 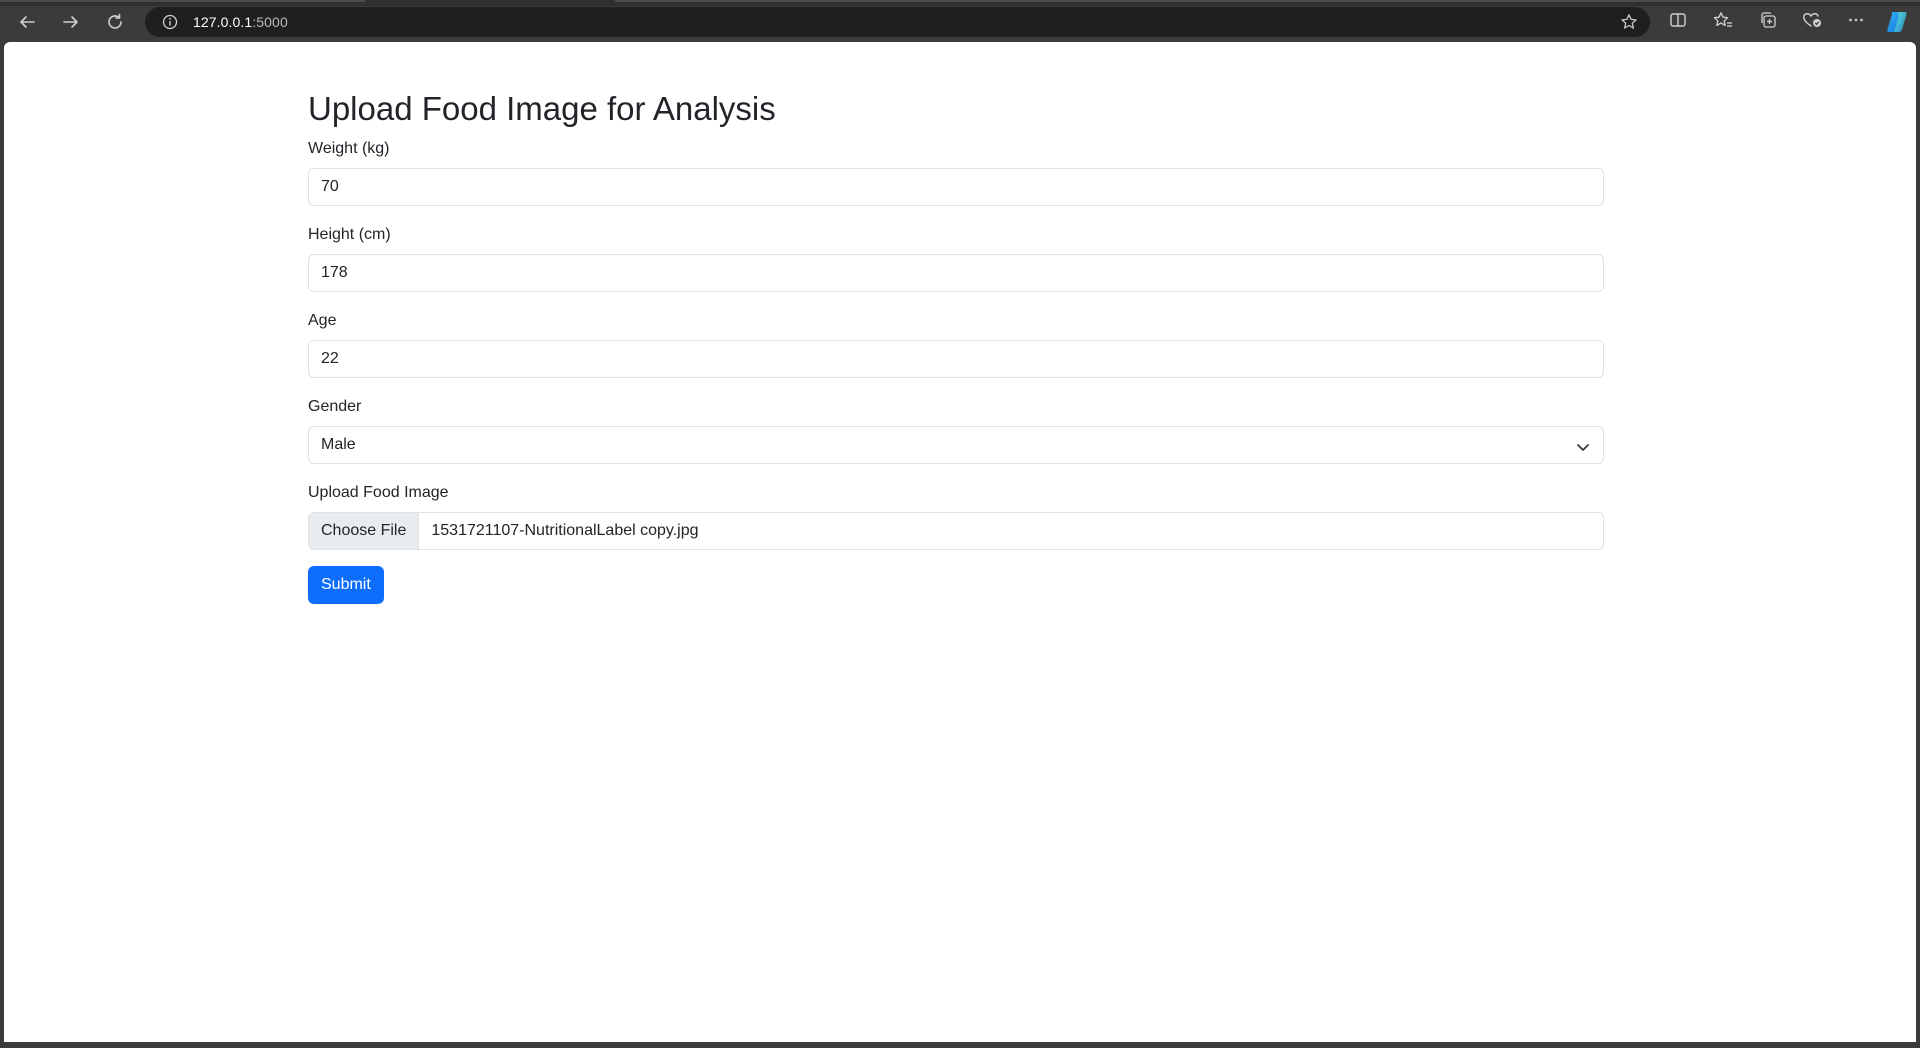 I want to click on collections-icon, so click(x=1768, y=22).